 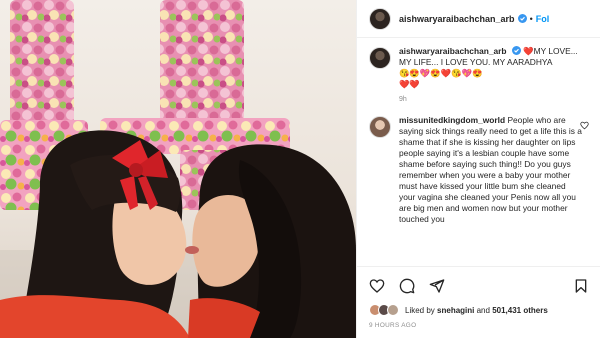 I want to click on likes-connector: and, so click(x=483, y=310).